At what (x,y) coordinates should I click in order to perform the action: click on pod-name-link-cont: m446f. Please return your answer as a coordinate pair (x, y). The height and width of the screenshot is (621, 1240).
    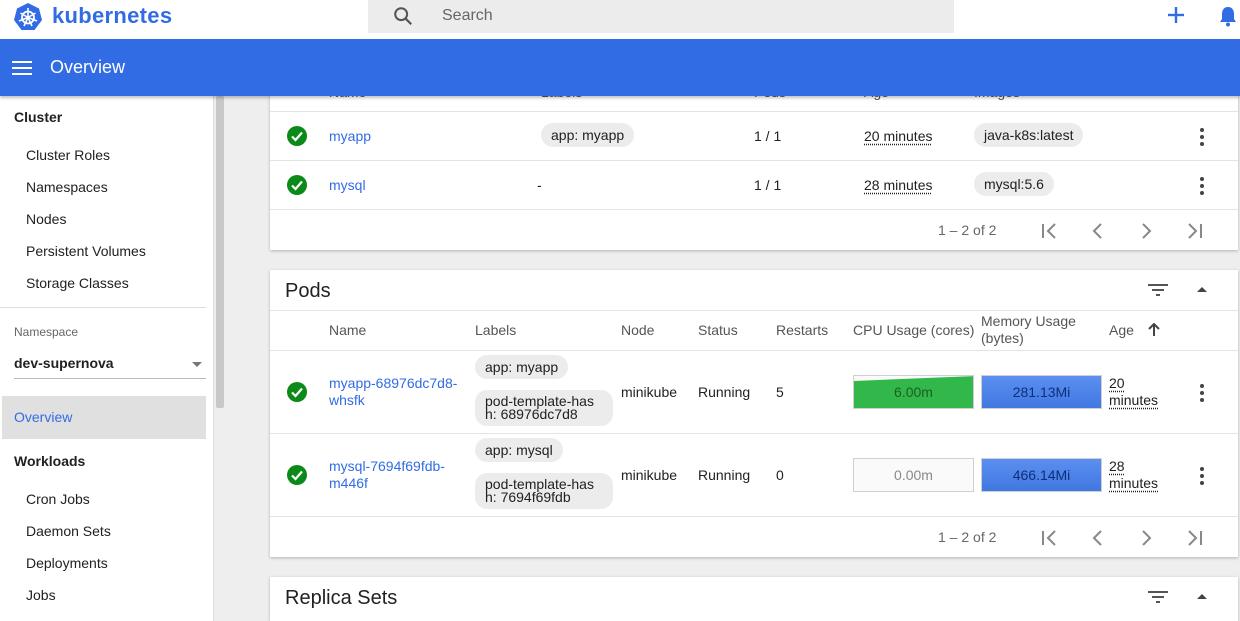
    Looking at the image, I should click on (348, 483).